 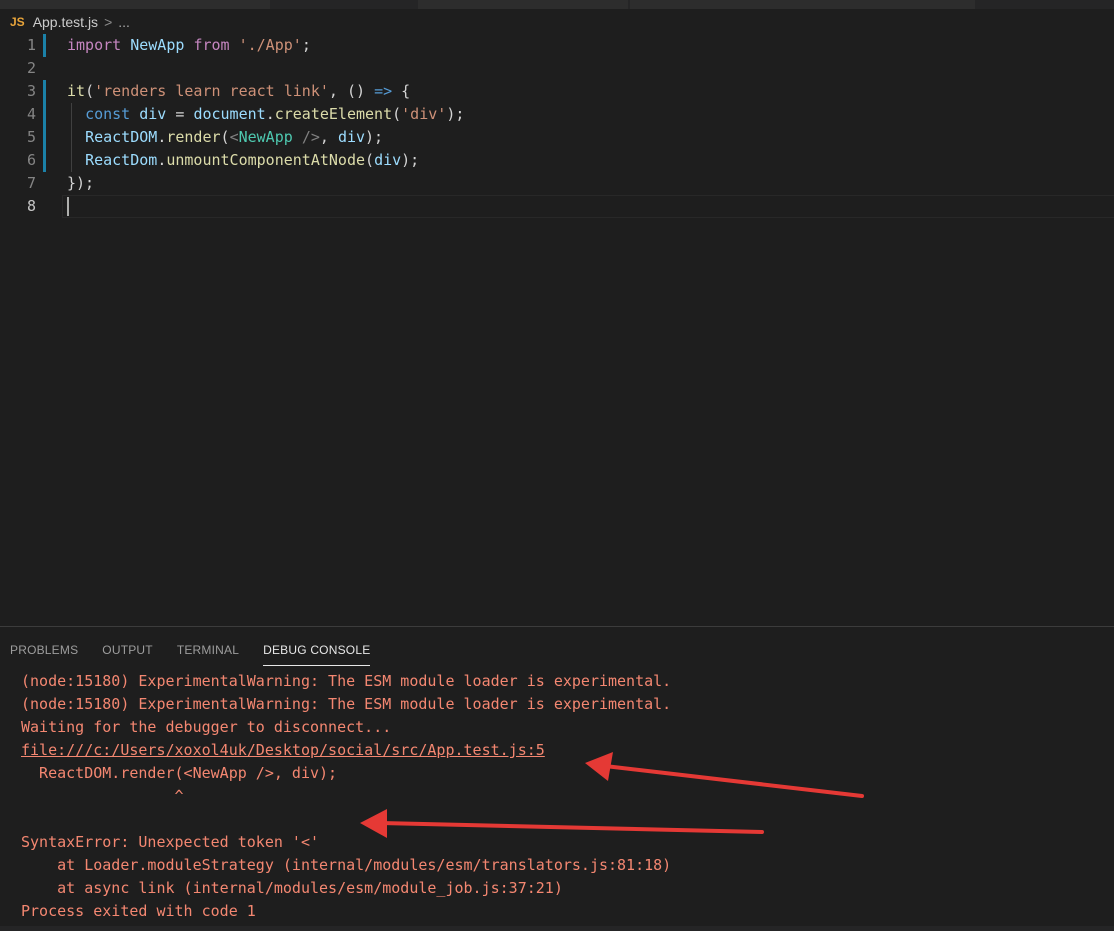 What do you see at coordinates (557, 183) in the screenshot?
I see `code-line: 7});` at bounding box center [557, 183].